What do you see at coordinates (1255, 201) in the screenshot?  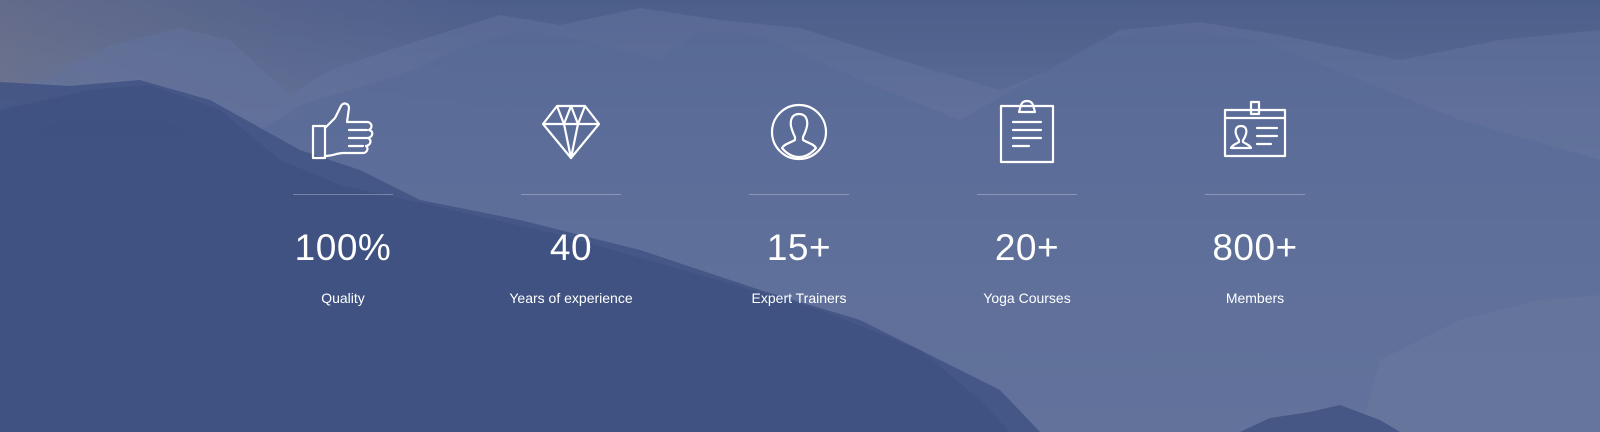 I see `stat-item-members: 800+ Members` at bounding box center [1255, 201].